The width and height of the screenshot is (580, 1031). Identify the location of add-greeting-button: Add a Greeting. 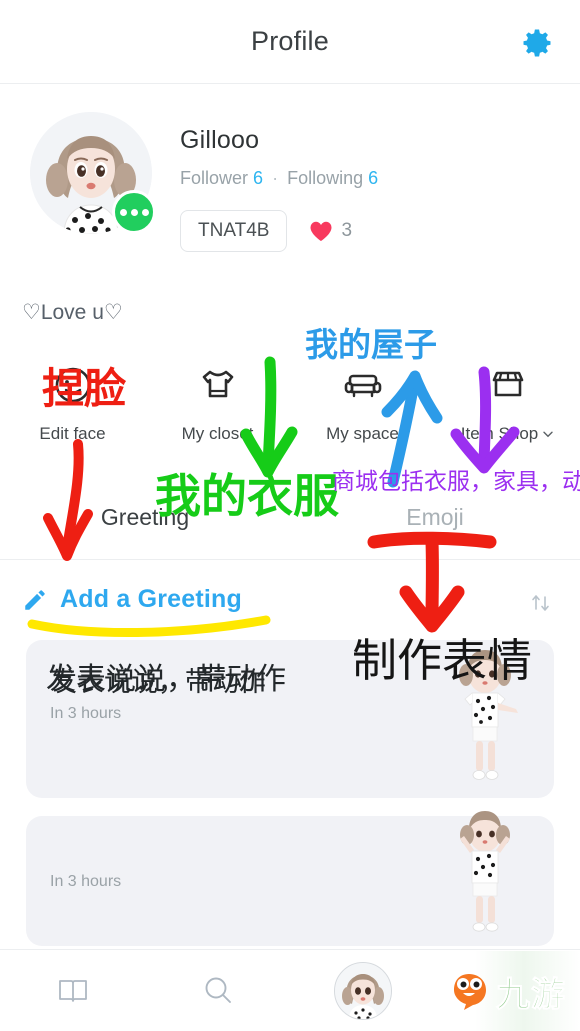
(132, 599).